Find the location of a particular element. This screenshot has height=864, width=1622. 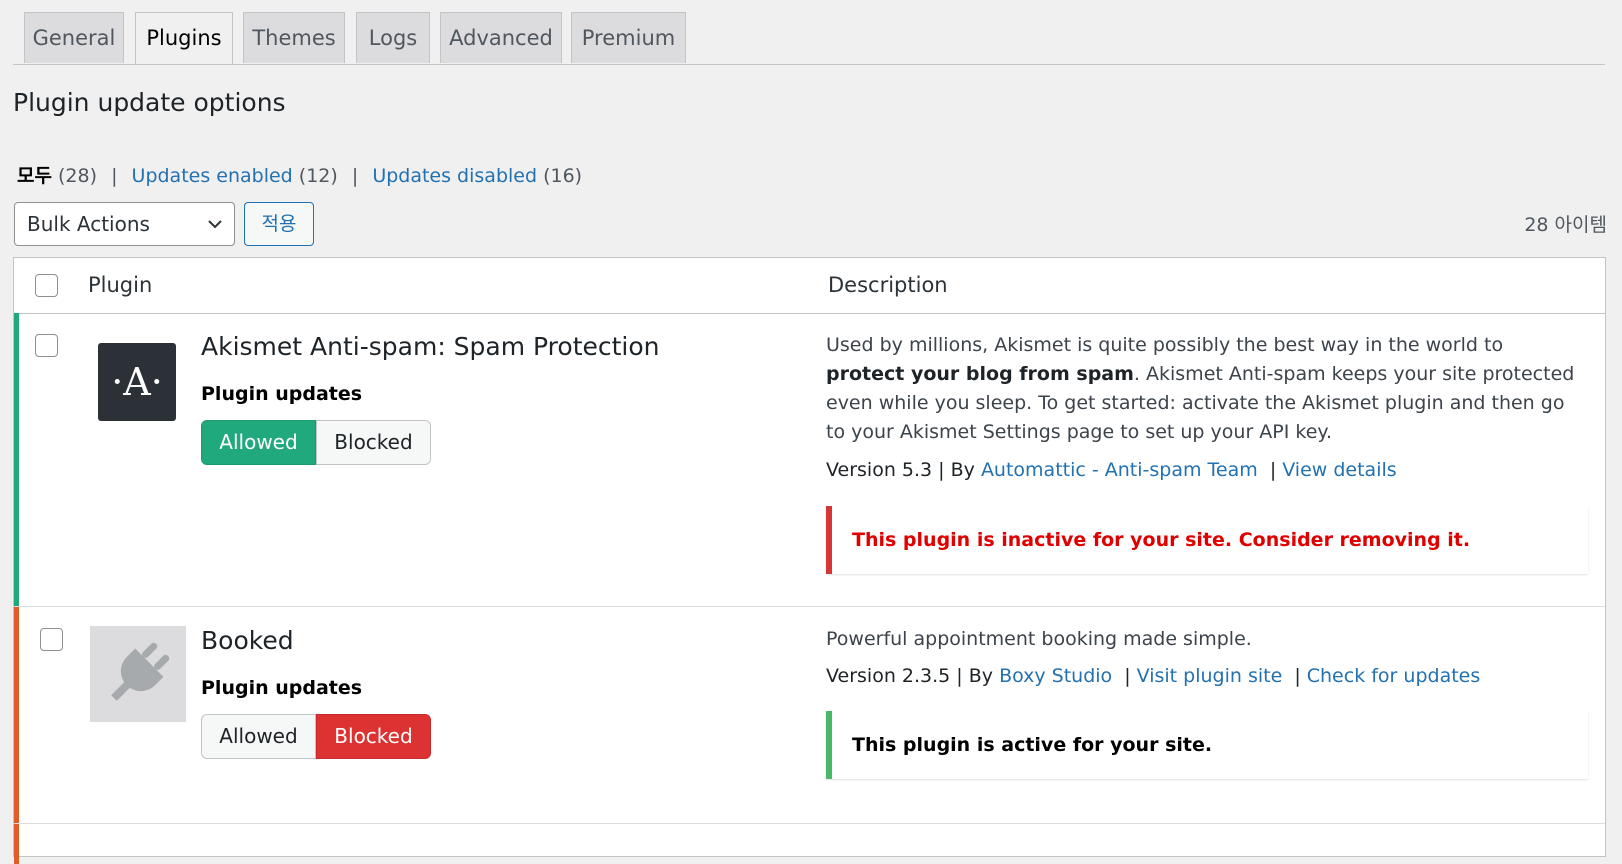

bulk-actions-select: Bulk Actions is located at coordinates (124, 224).